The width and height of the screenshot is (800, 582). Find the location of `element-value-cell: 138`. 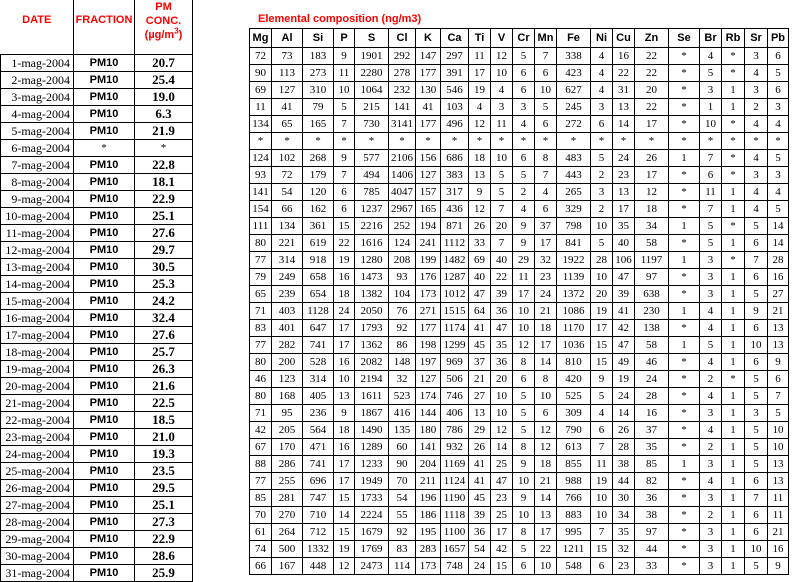

element-value-cell: 138 is located at coordinates (651, 328).